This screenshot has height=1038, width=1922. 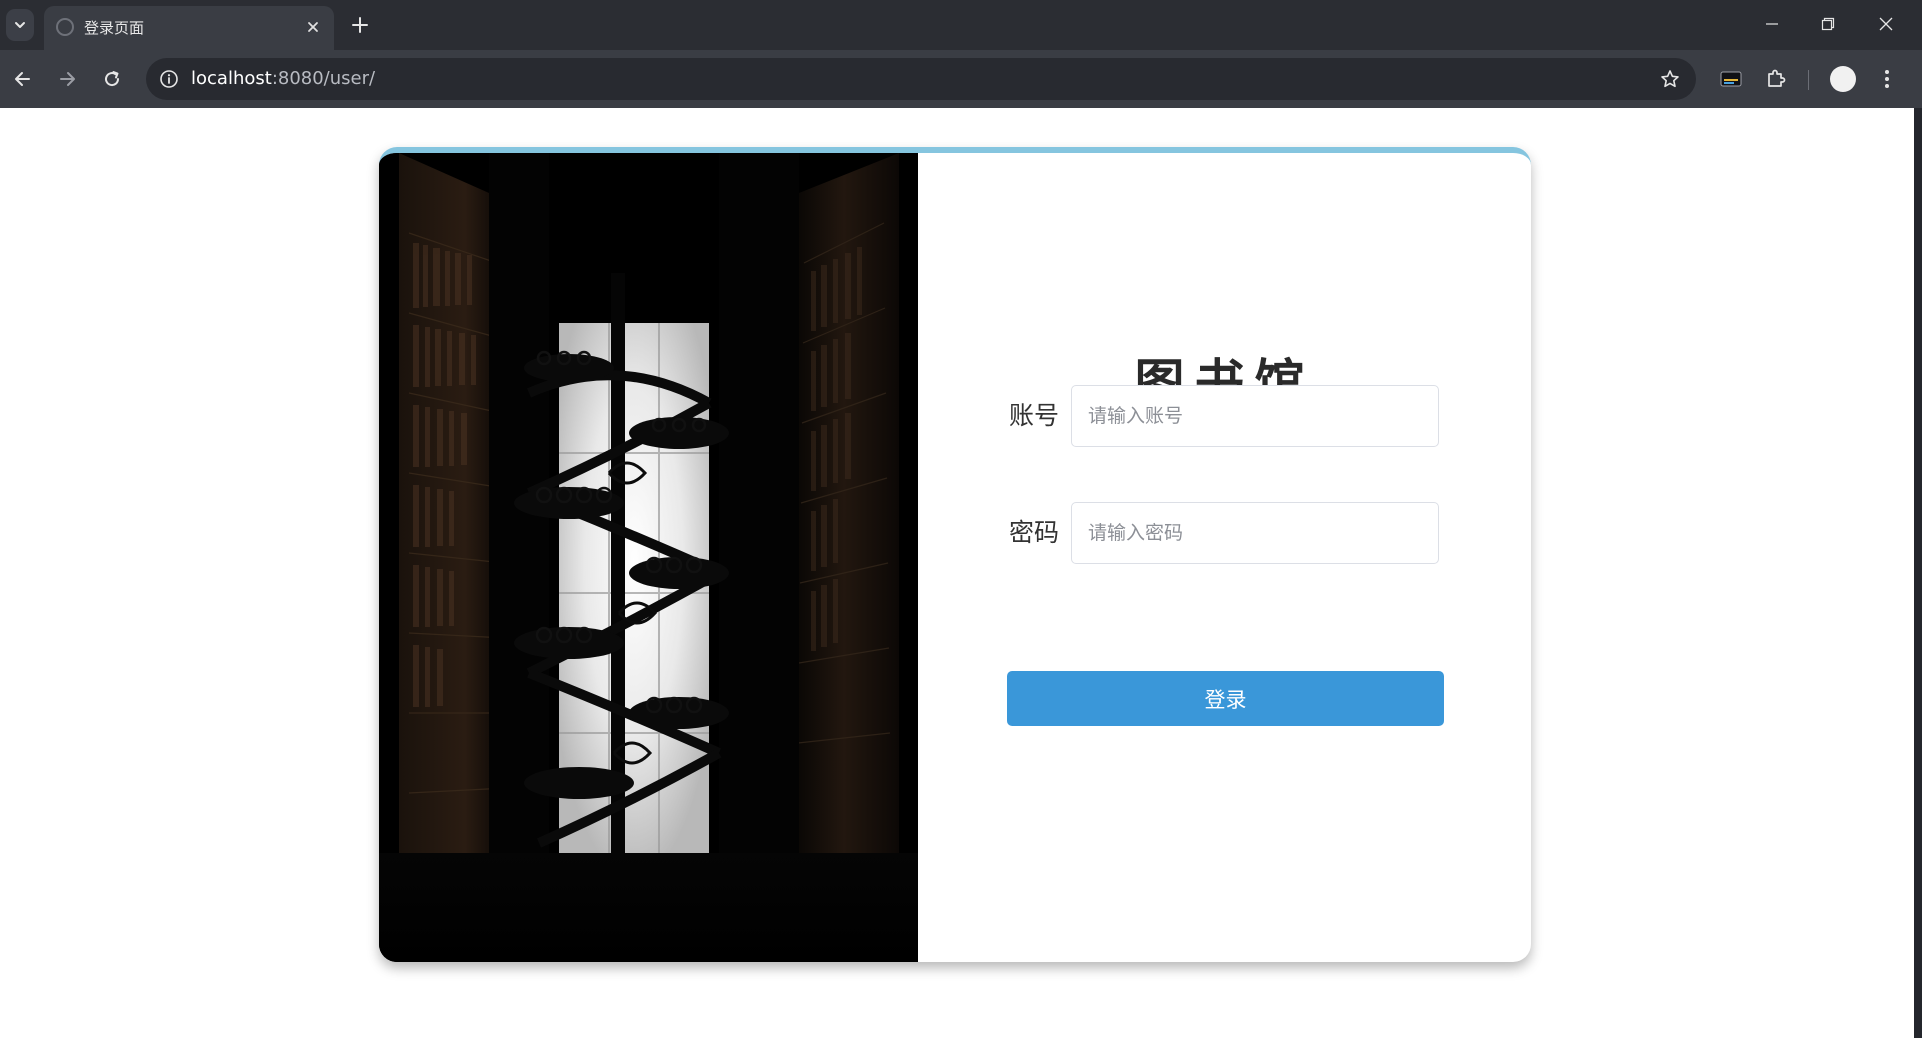 What do you see at coordinates (231, 78) in the screenshot?
I see `url-host: localhost` at bounding box center [231, 78].